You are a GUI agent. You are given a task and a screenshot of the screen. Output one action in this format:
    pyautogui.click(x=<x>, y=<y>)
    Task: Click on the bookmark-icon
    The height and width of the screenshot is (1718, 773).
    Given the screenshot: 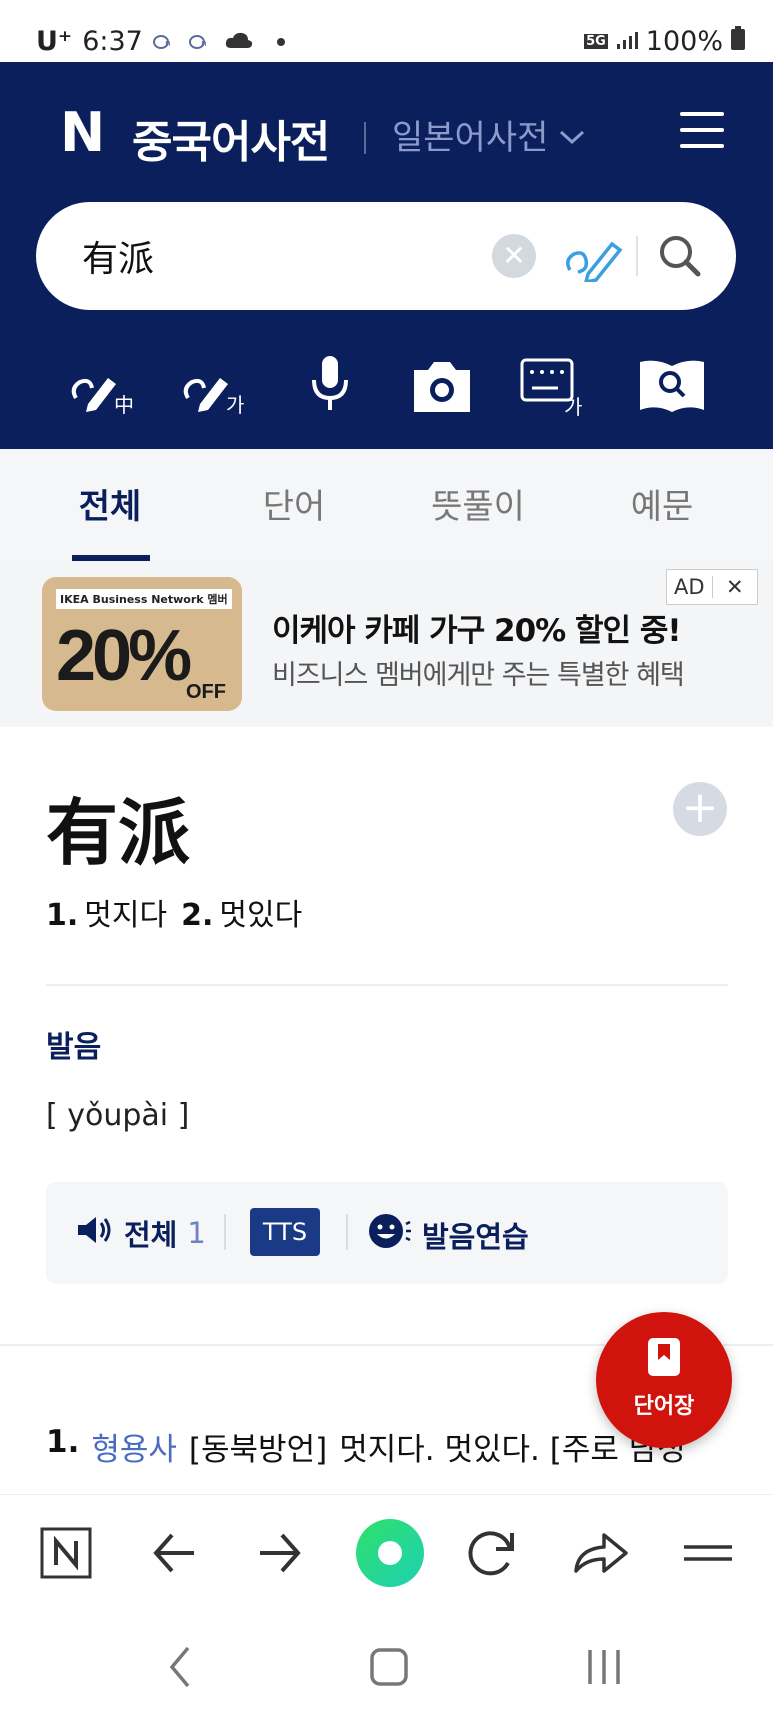 What is the action you would take?
    pyautogui.click(x=664, y=1359)
    